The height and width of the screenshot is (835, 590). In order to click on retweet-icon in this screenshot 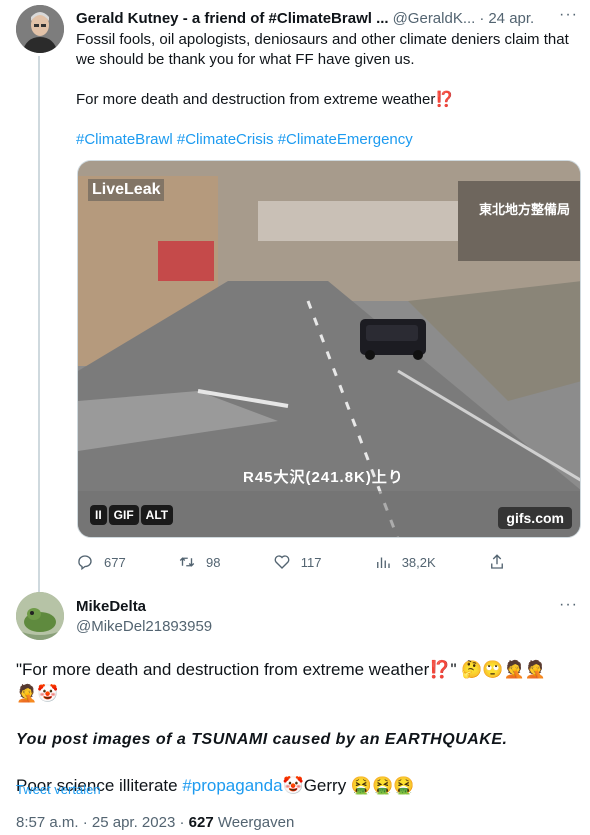, I will do `click(187, 562)`.